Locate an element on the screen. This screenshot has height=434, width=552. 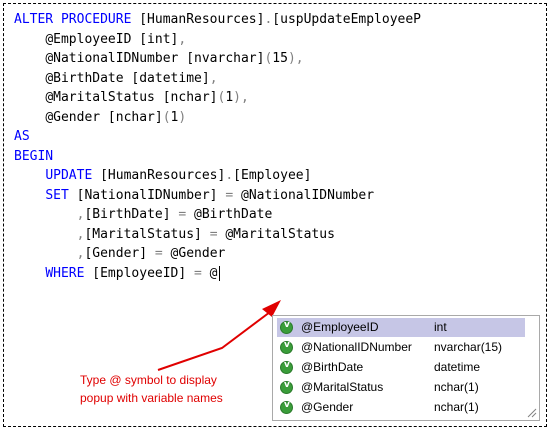
code-line: UPDATE [HumanResources].[Employee] is located at coordinates (280, 176).